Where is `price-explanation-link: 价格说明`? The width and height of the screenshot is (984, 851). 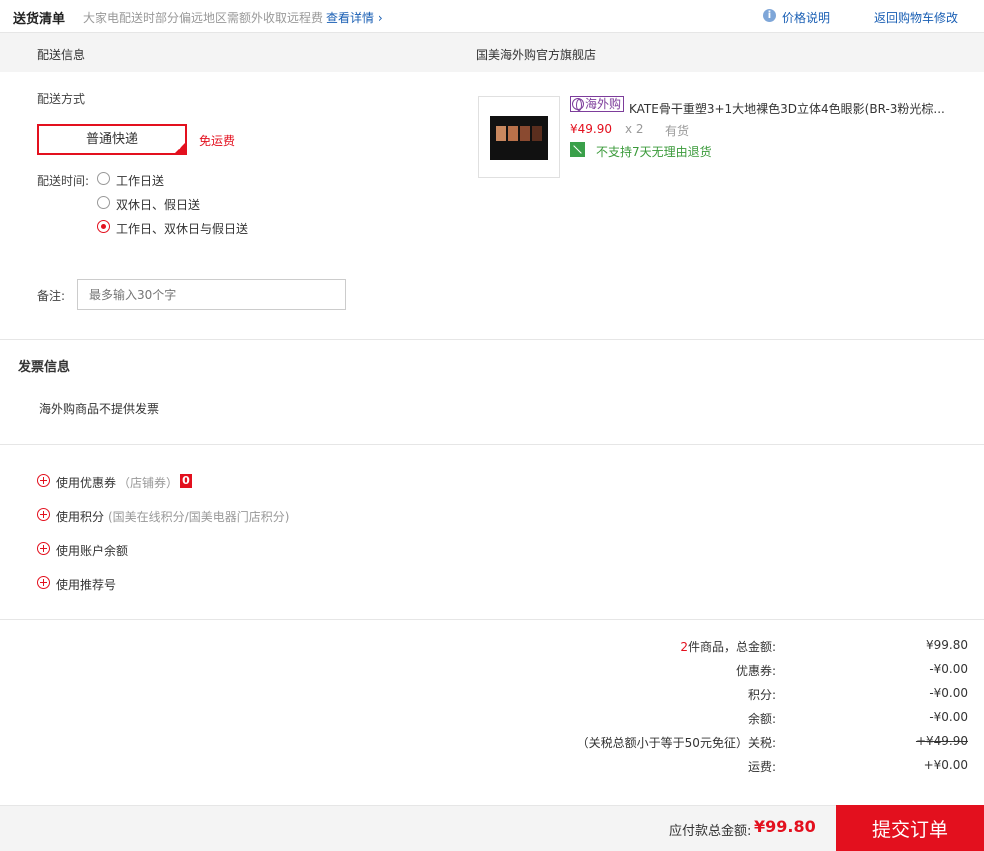
price-explanation-link: 价格说明 is located at coordinates (806, 17).